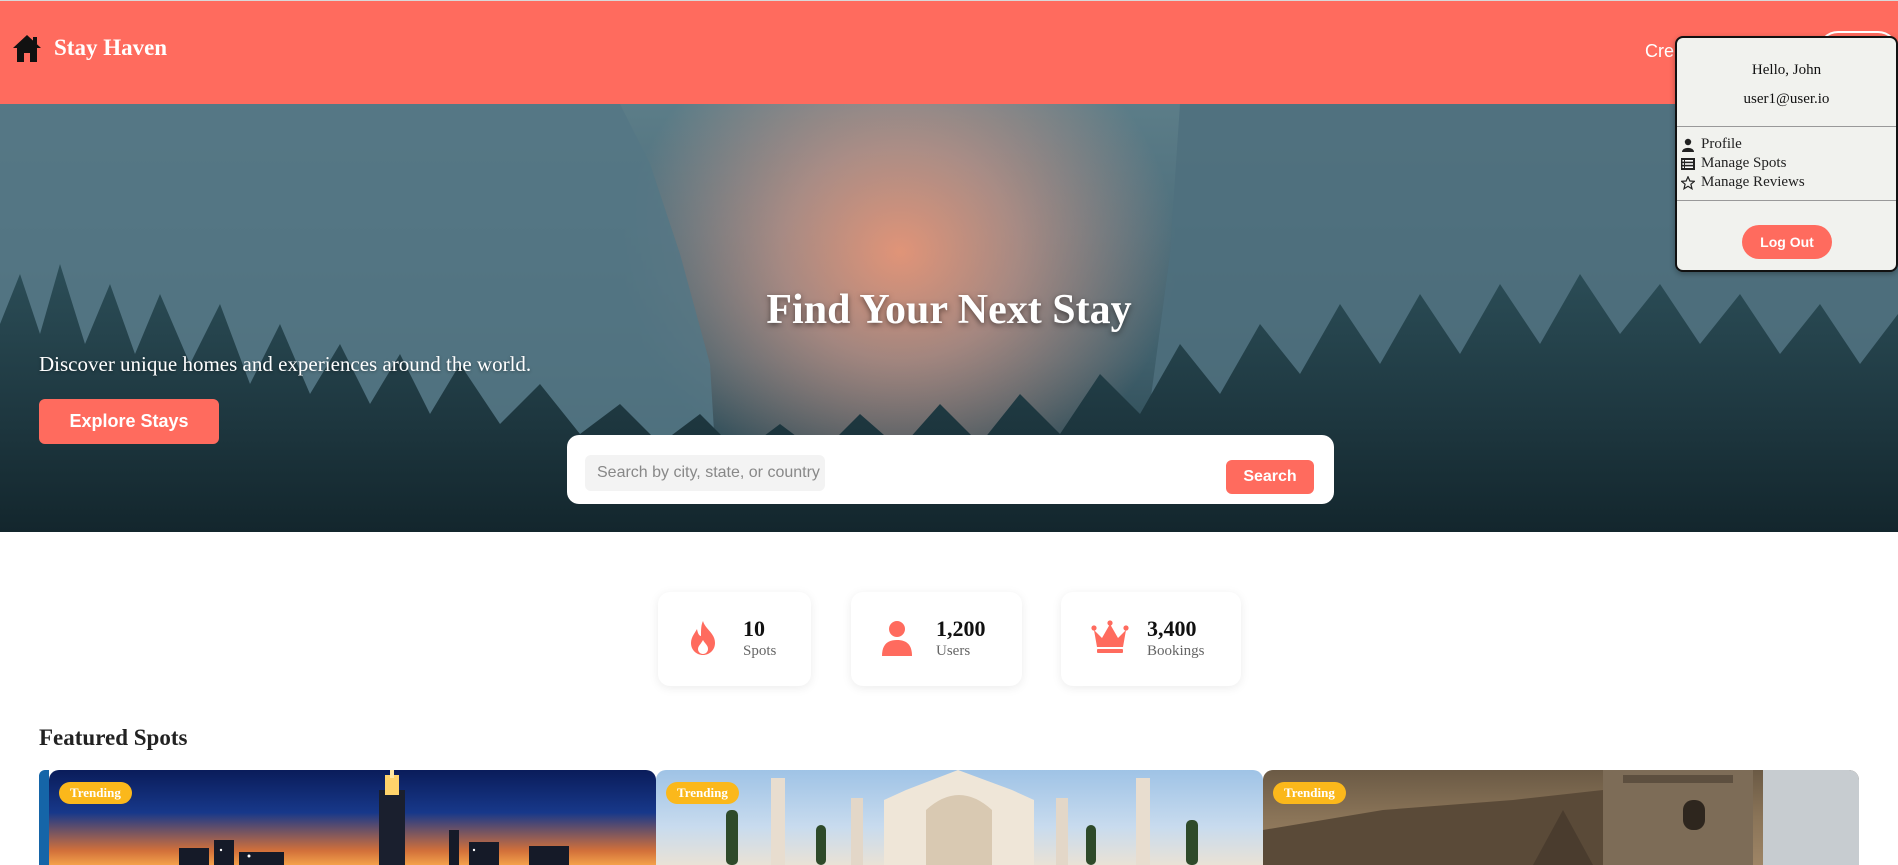 Image resolution: width=1898 pixels, height=865 pixels. Describe the element at coordinates (953, 651) in the screenshot. I see `stat-label: Users` at that location.